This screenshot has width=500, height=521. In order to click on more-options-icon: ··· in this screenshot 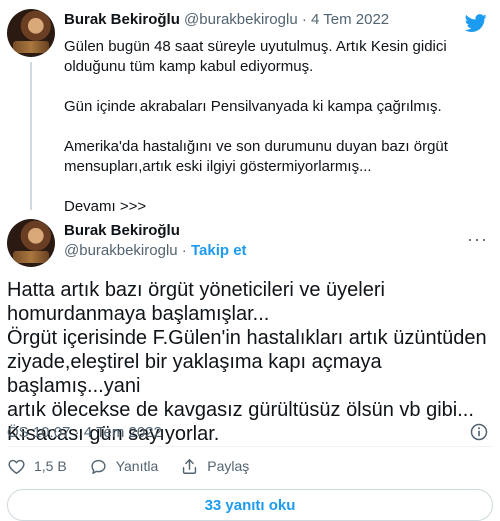, I will do `click(477, 239)`.